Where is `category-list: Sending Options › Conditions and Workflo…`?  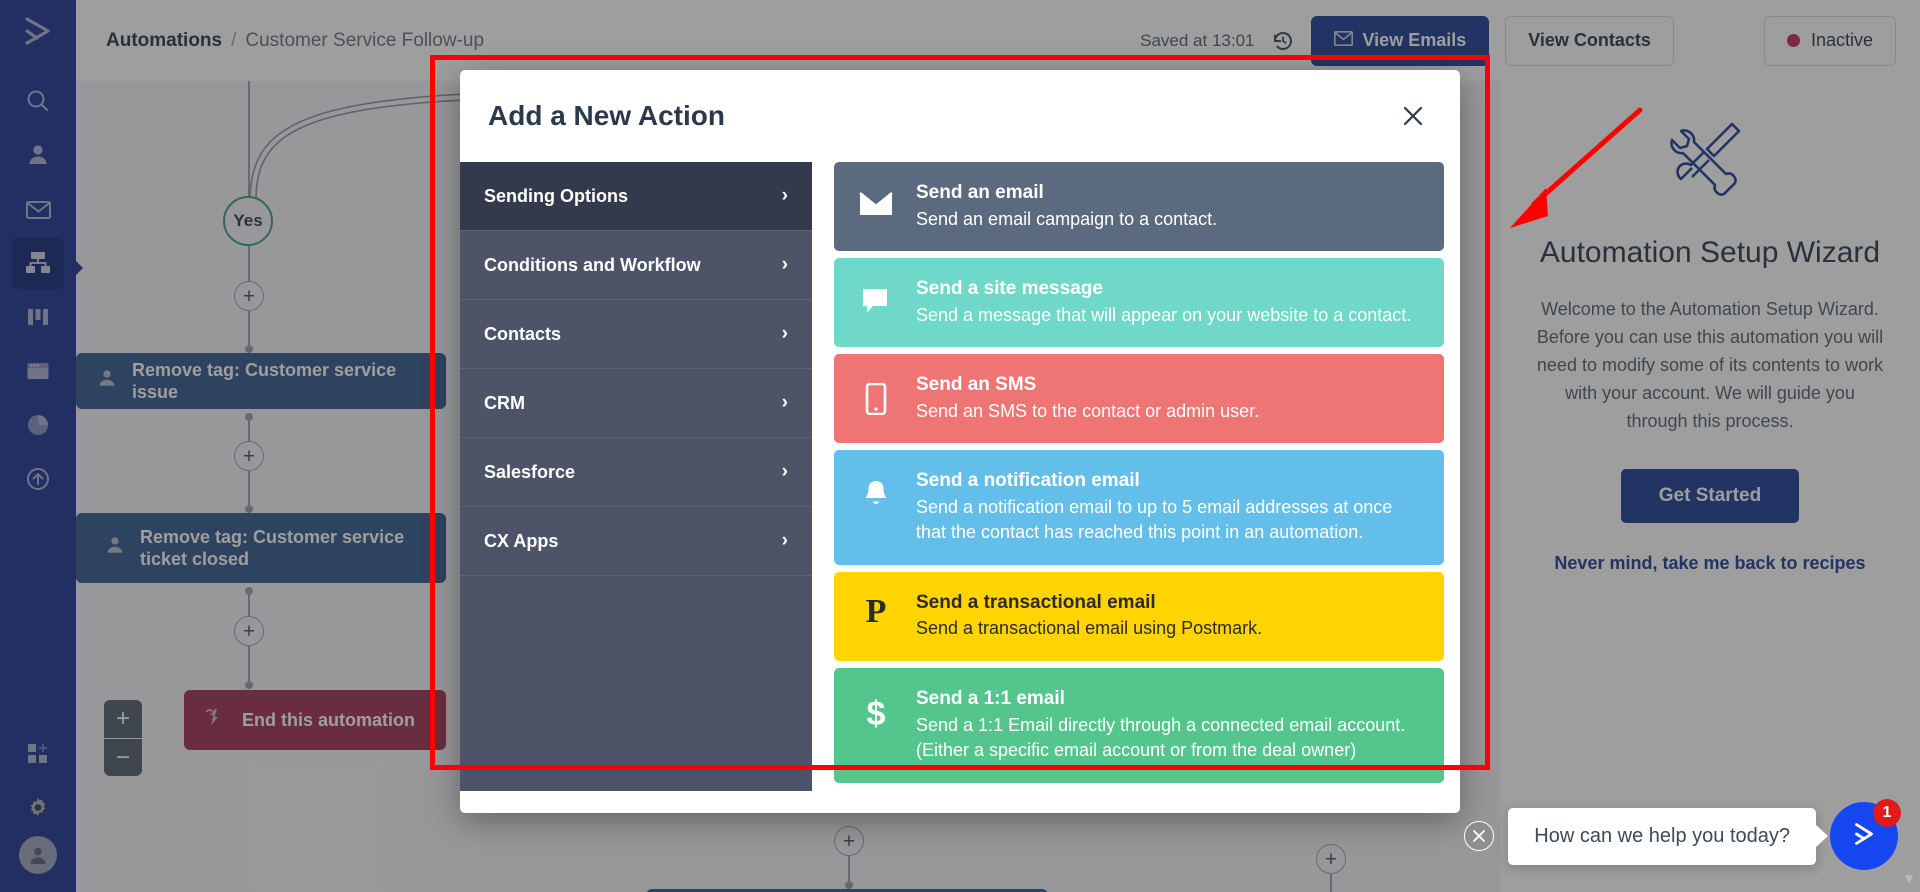
category-list: Sending Options › Conditions and Workflo… is located at coordinates (636, 476).